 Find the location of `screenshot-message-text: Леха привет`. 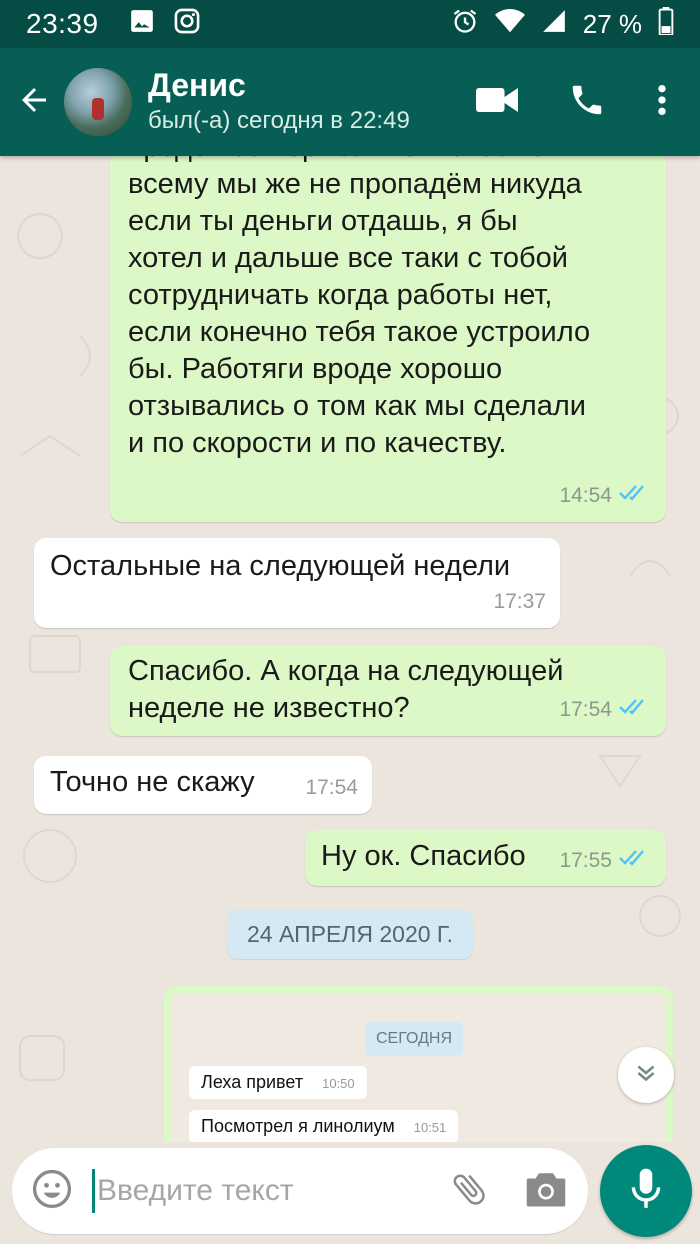

screenshot-message-text: Леха привет is located at coordinates (252, 1082).